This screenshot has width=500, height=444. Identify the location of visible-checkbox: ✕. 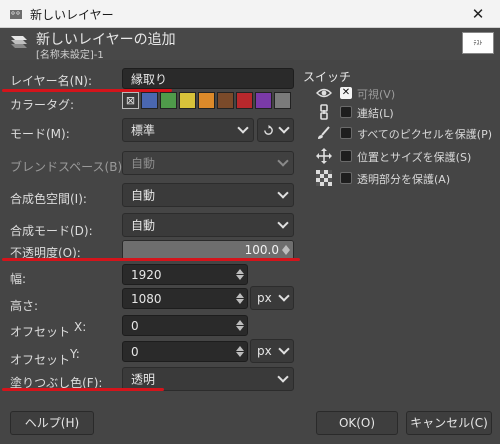
(346, 93).